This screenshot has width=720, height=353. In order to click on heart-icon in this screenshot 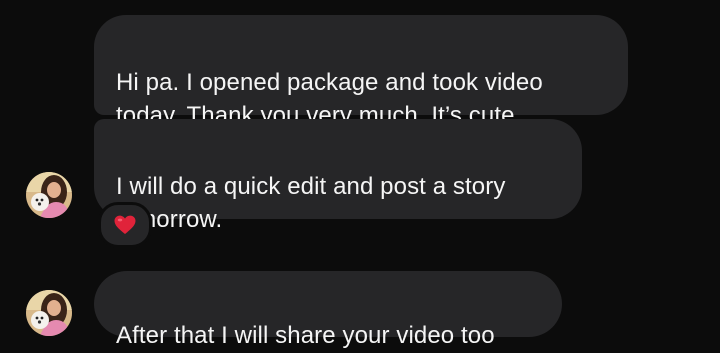, I will do `click(125, 224)`.